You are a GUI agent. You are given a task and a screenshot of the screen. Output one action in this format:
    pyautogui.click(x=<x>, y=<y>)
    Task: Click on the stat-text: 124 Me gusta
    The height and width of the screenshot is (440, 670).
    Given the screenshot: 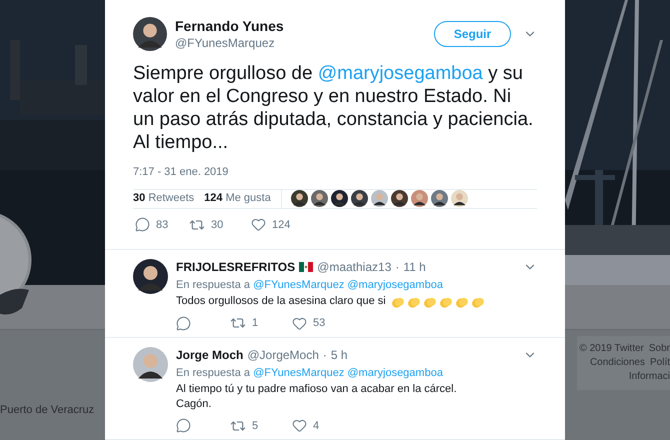 What is the action you would take?
    pyautogui.click(x=237, y=198)
    